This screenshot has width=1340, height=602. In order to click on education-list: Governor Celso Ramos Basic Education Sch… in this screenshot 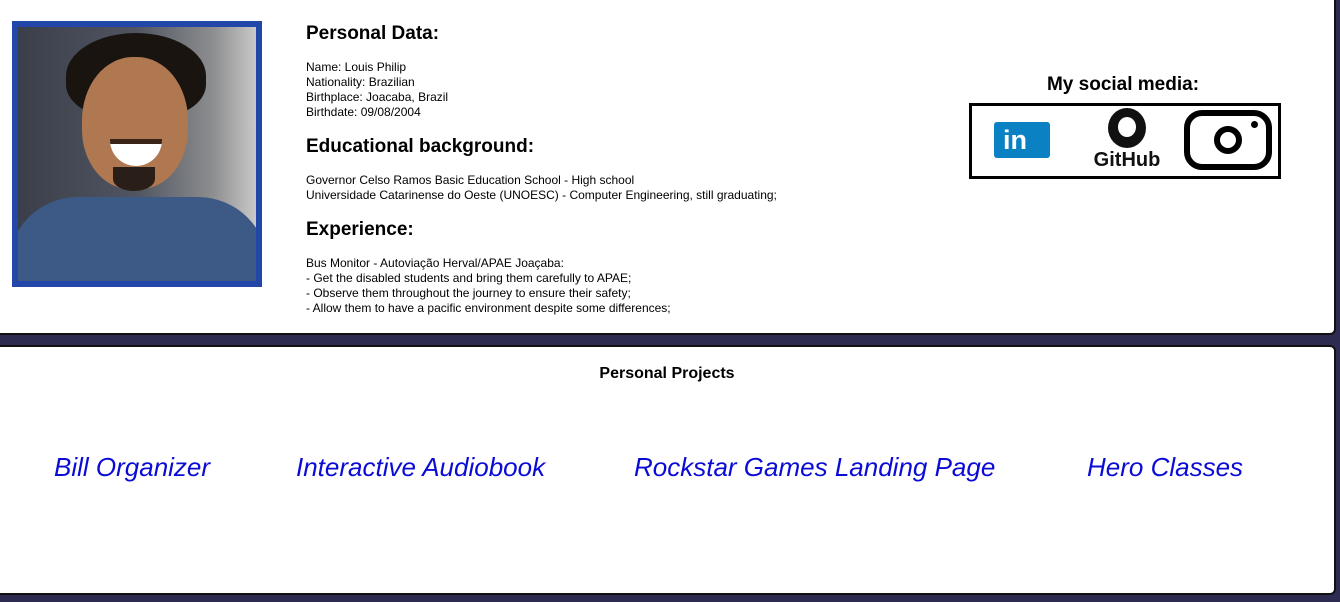, I will do `click(541, 188)`.